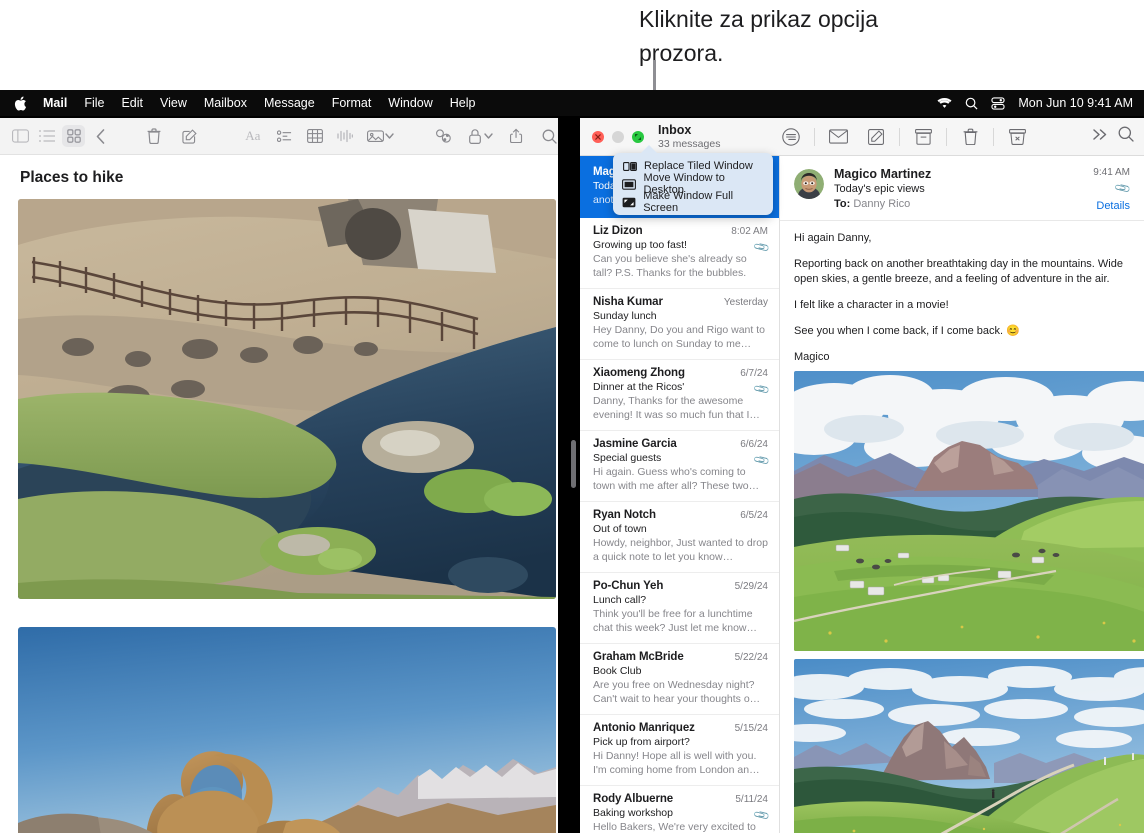  I want to click on junk-icon, so click(1017, 137).